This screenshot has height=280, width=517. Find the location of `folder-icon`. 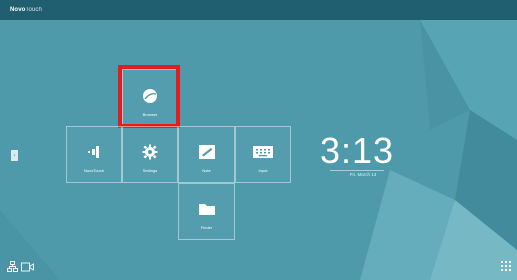

folder-icon is located at coordinates (207, 209).